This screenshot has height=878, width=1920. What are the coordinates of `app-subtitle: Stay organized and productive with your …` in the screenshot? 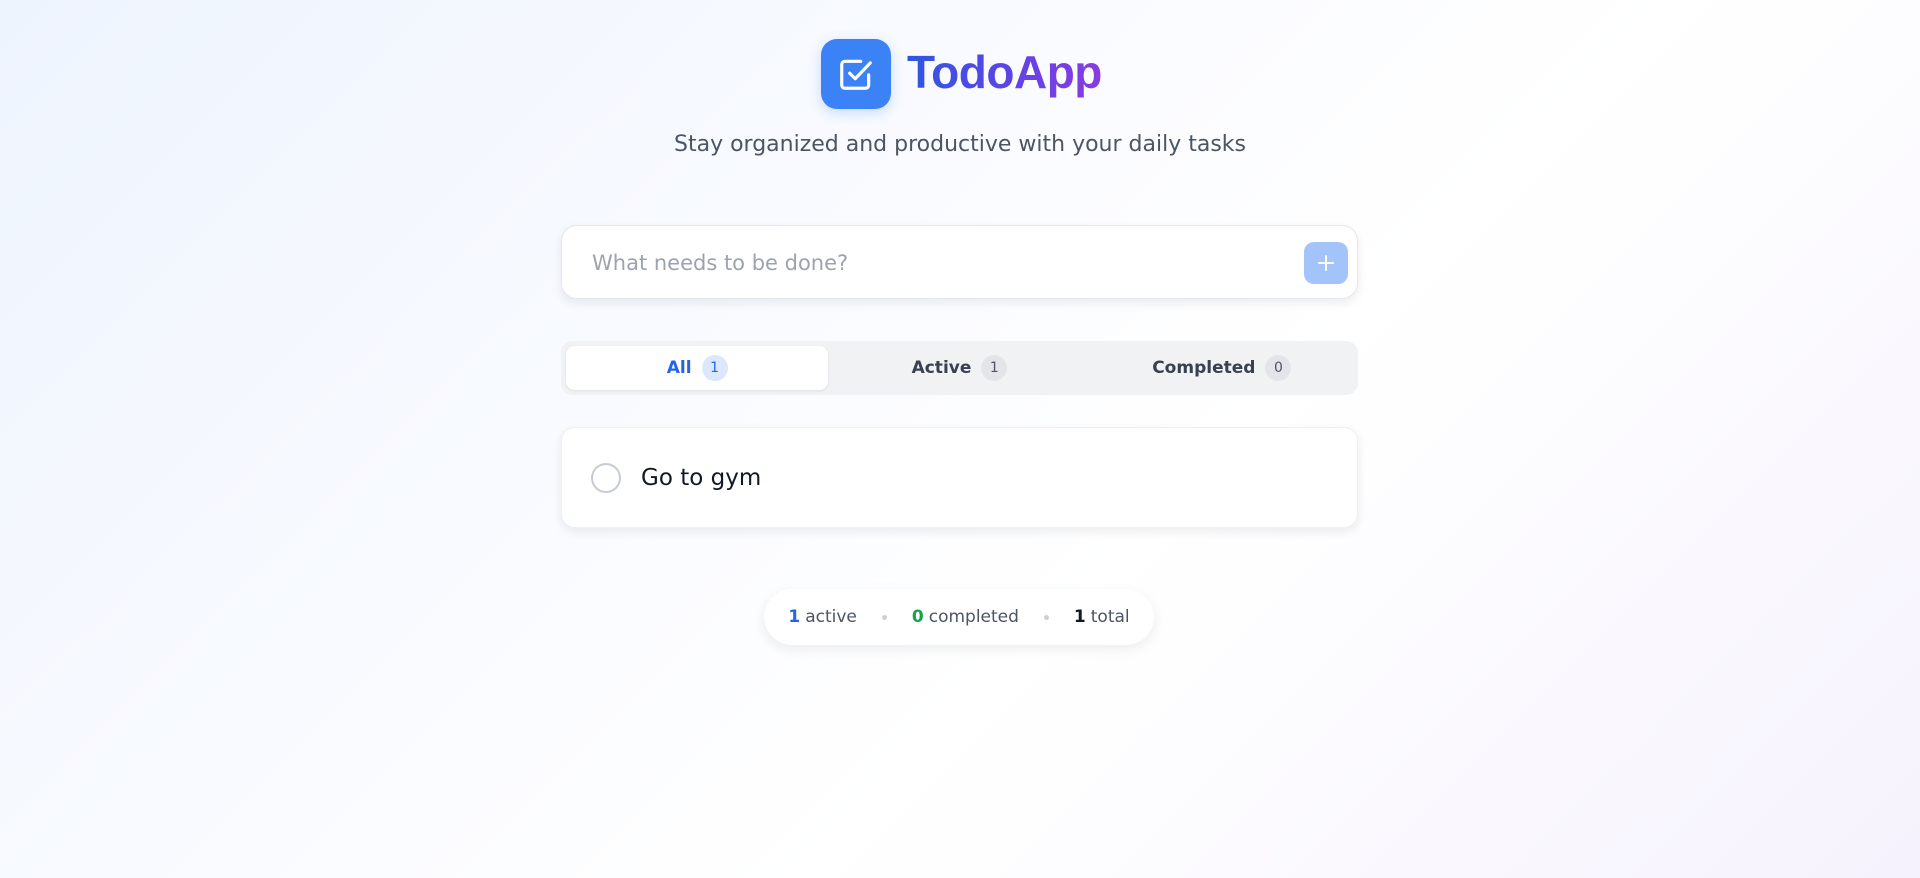 It's located at (960, 144).